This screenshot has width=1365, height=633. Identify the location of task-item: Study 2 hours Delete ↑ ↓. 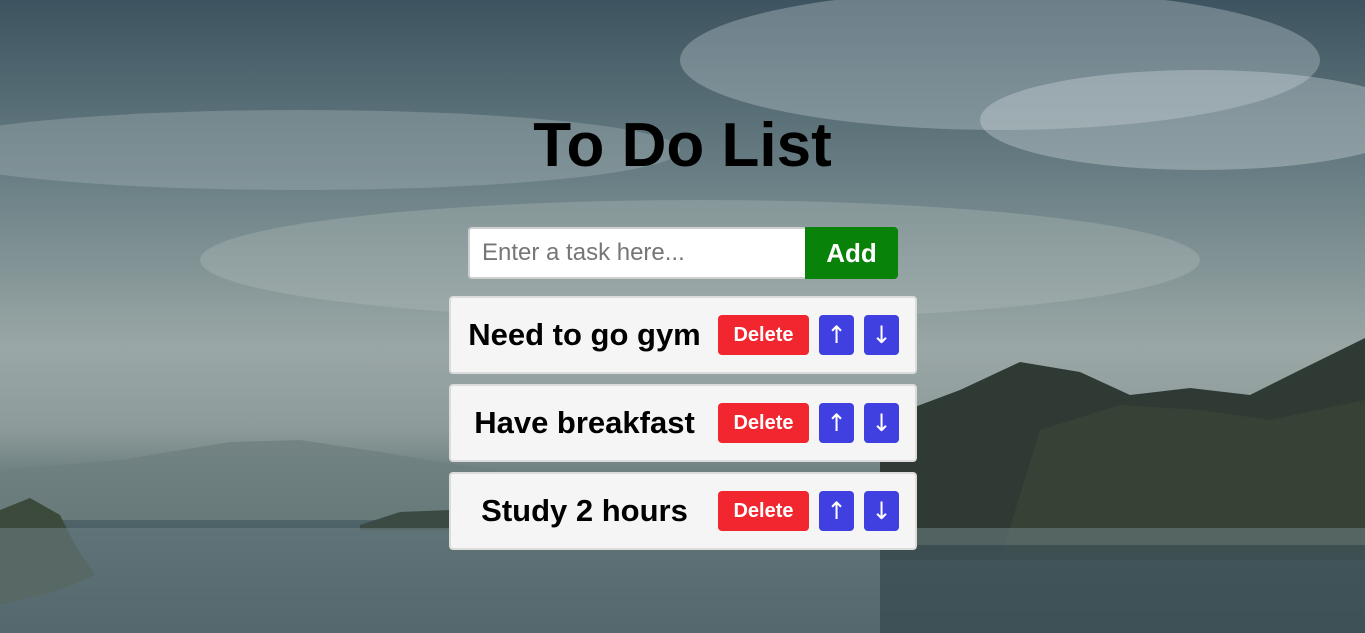
(683, 511).